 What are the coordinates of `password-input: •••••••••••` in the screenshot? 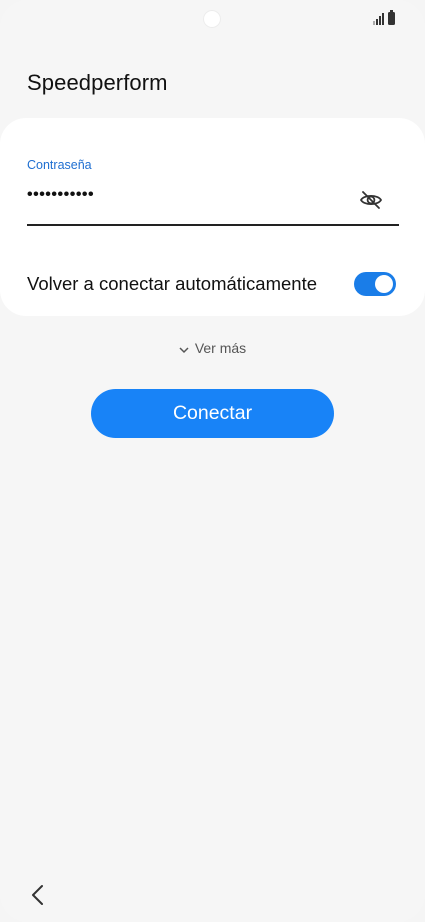 It's located at (60, 195).